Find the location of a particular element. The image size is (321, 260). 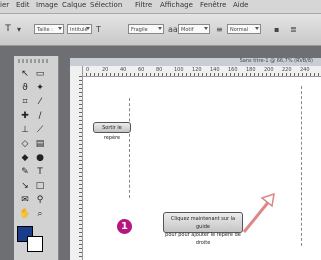

blur-tool-icon: ◆ is located at coordinates (25, 158).